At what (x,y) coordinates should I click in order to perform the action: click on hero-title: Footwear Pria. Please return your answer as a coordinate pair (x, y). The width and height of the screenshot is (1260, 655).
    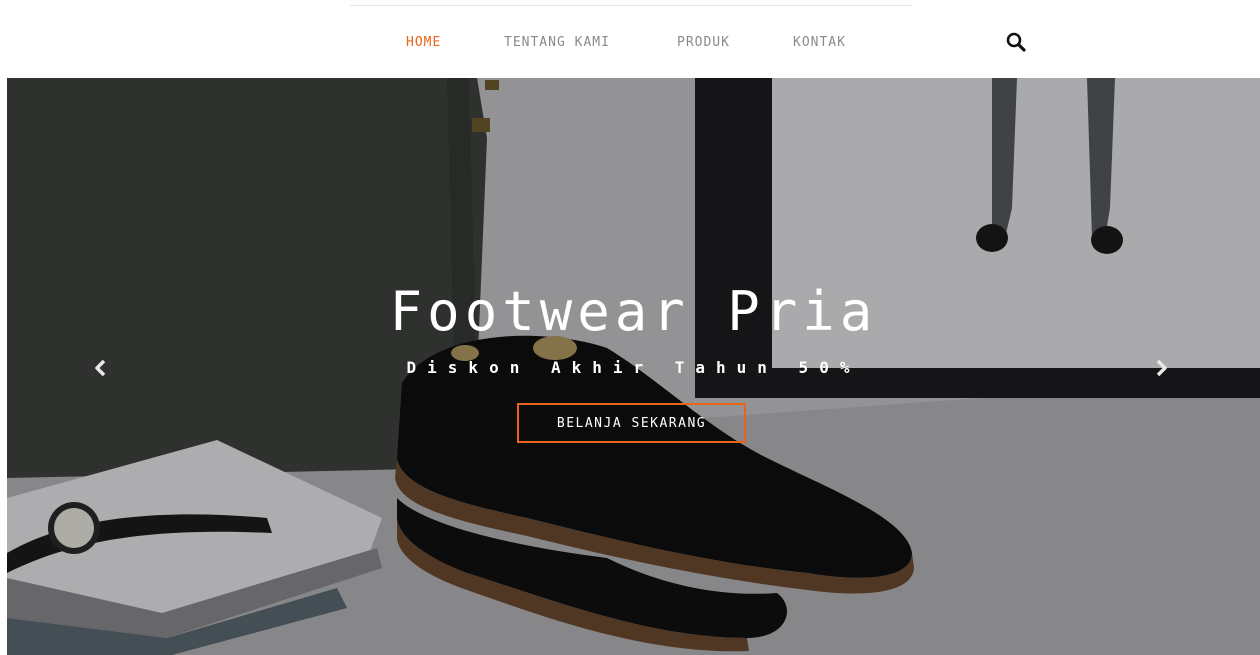
    Looking at the image, I should click on (633, 311).